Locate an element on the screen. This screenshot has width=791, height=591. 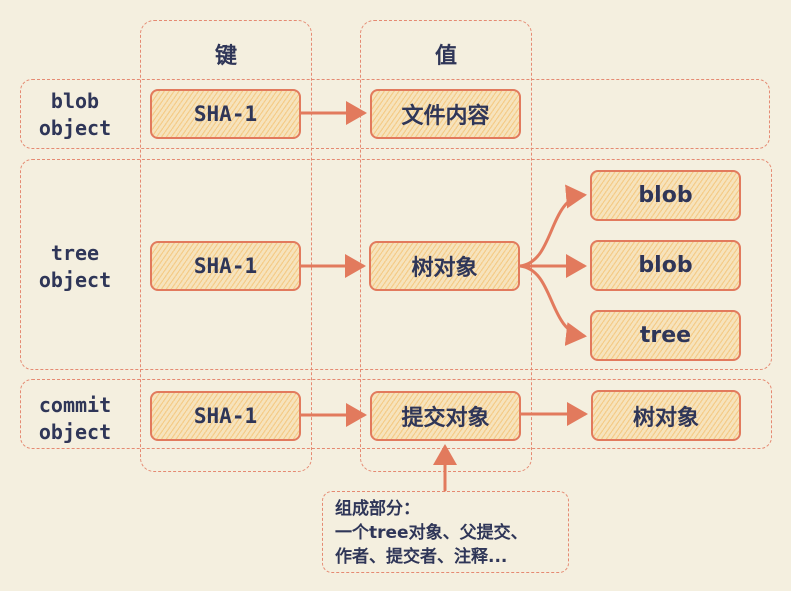
blob-key-box: SHA-1 is located at coordinates (225, 114).